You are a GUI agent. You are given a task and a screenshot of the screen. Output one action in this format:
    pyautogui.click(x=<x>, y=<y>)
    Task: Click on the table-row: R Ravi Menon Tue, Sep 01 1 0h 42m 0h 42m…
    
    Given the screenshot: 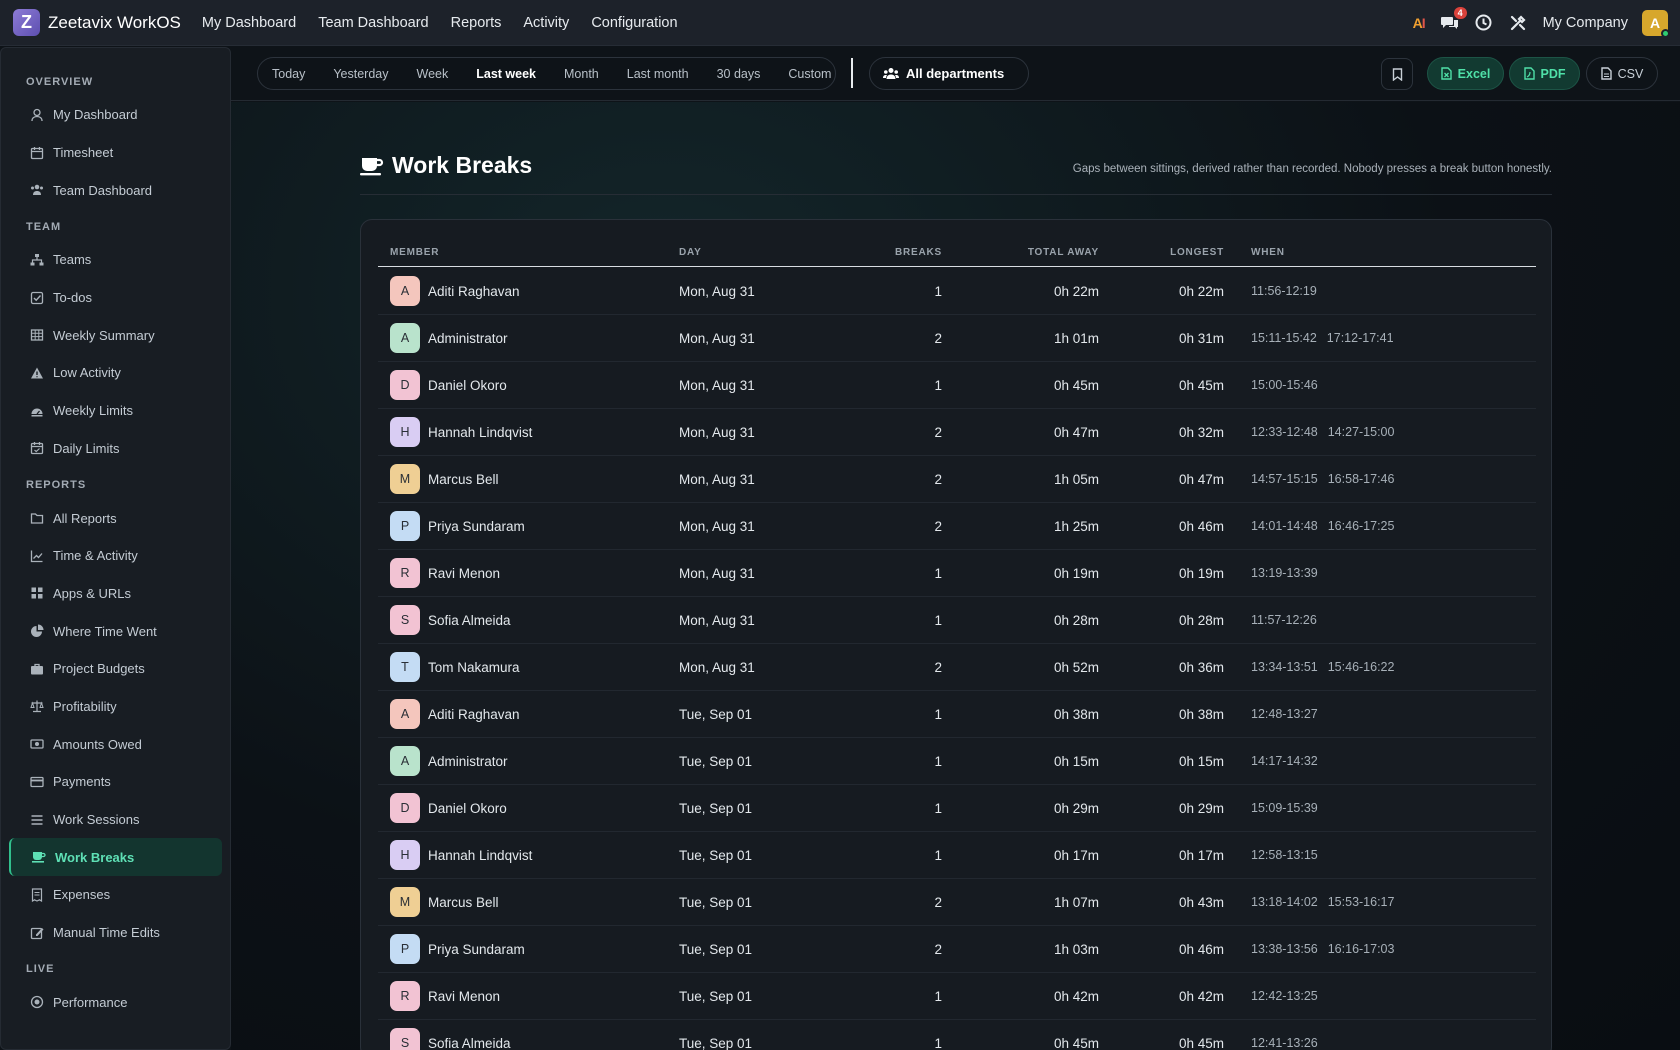 What is the action you would take?
    pyautogui.click(x=957, y=996)
    